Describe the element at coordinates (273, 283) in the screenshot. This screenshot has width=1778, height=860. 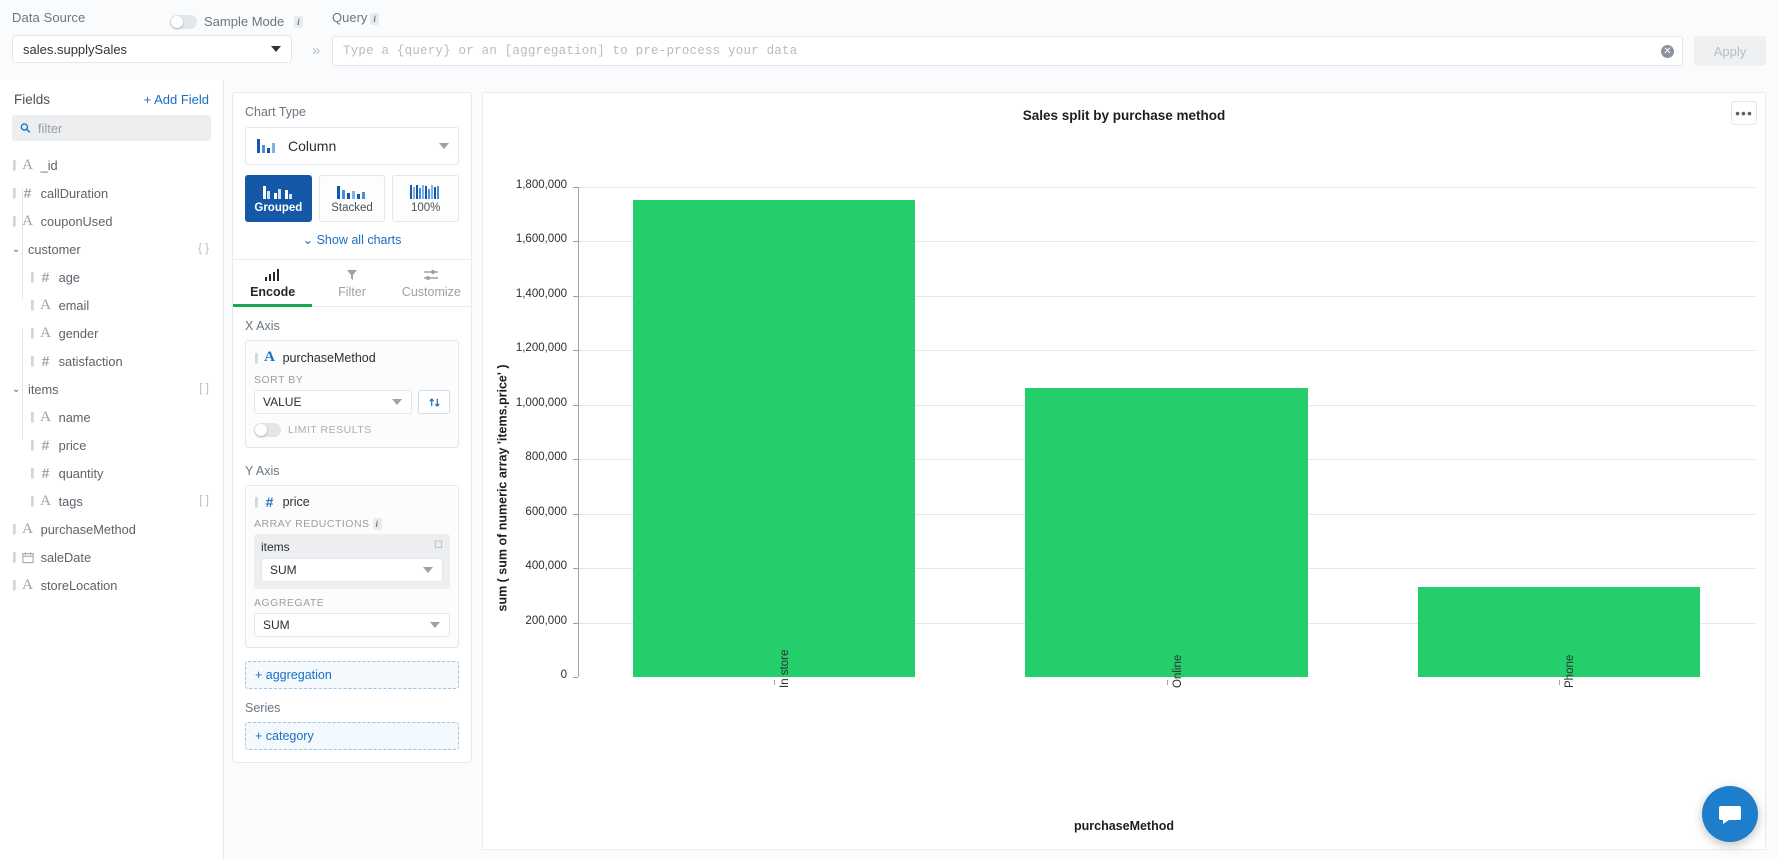
I see `tab-encode: Encode` at that location.